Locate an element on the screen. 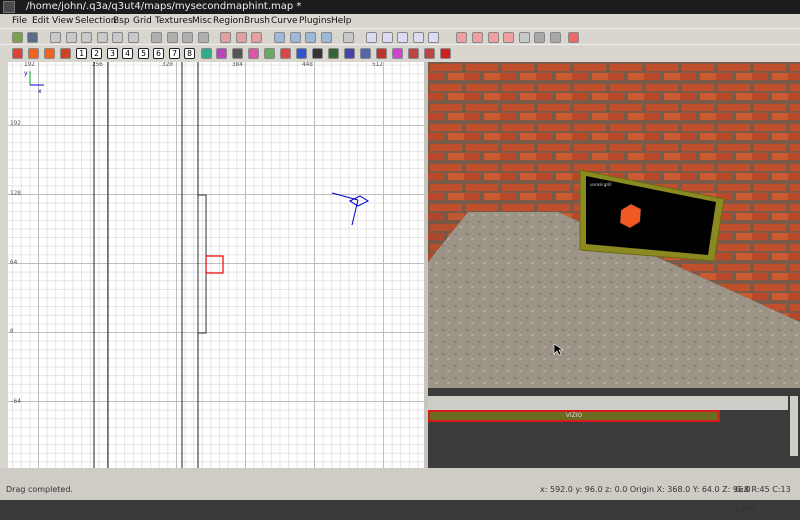 This screenshot has width=800, height=520. prefab-icon is located at coordinates (33, 53).